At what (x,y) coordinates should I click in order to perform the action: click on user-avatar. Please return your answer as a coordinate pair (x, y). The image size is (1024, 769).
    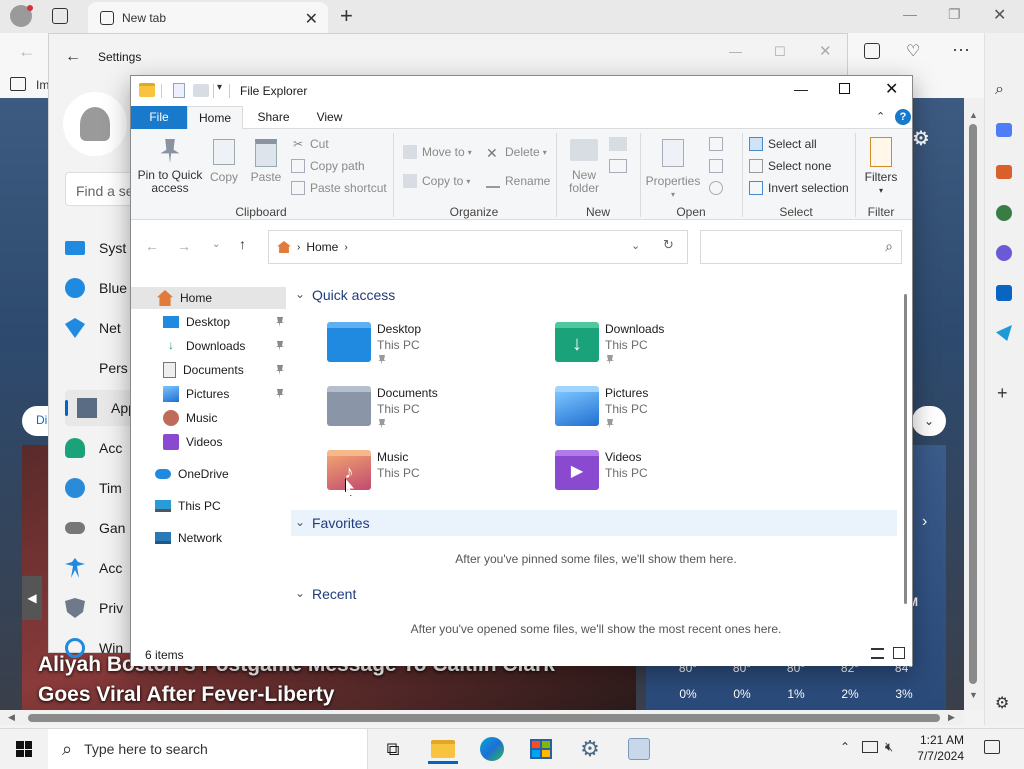
    Looking at the image, I should click on (95, 124).